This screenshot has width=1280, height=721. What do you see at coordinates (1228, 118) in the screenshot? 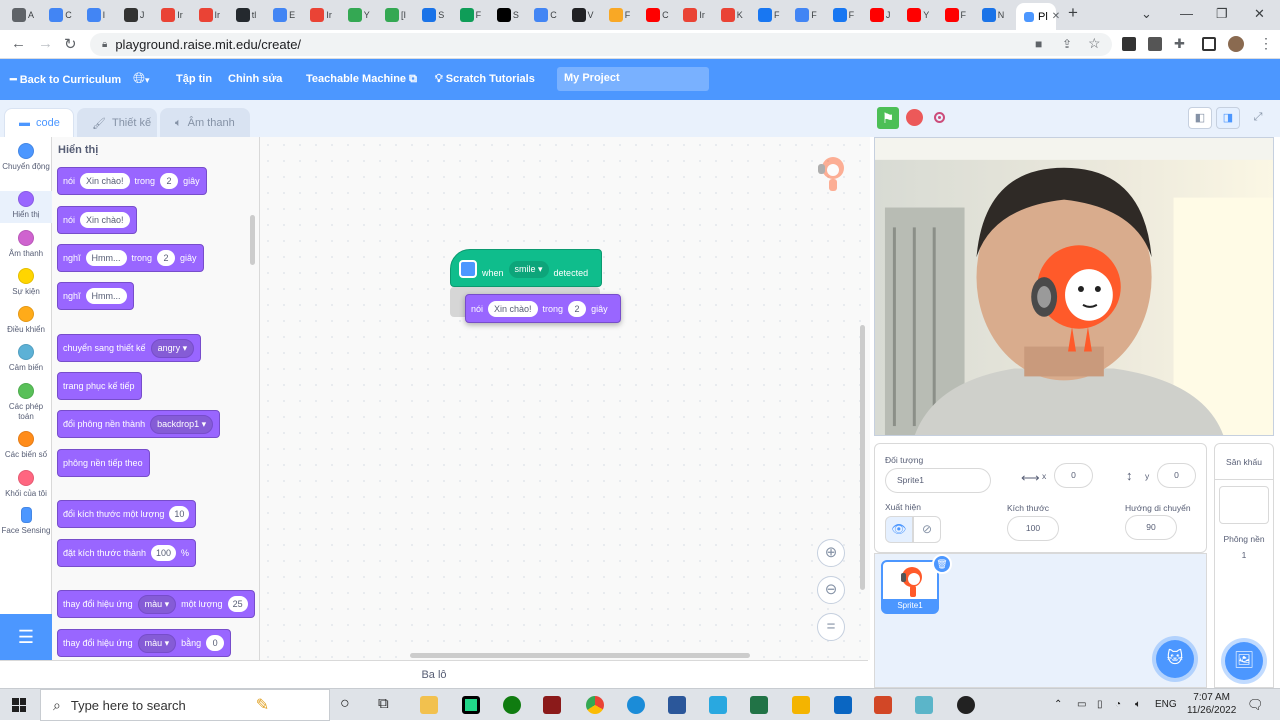
I see `large-stage-button: ◨` at bounding box center [1228, 118].